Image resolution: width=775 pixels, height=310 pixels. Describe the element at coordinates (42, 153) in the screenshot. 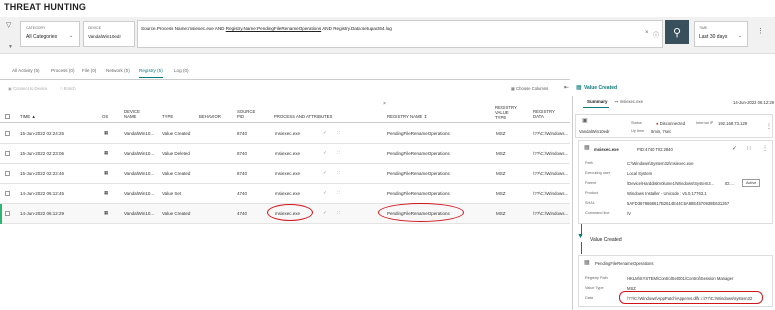

I see `row-time: 15-Jun-2022 02:23:06` at that location.